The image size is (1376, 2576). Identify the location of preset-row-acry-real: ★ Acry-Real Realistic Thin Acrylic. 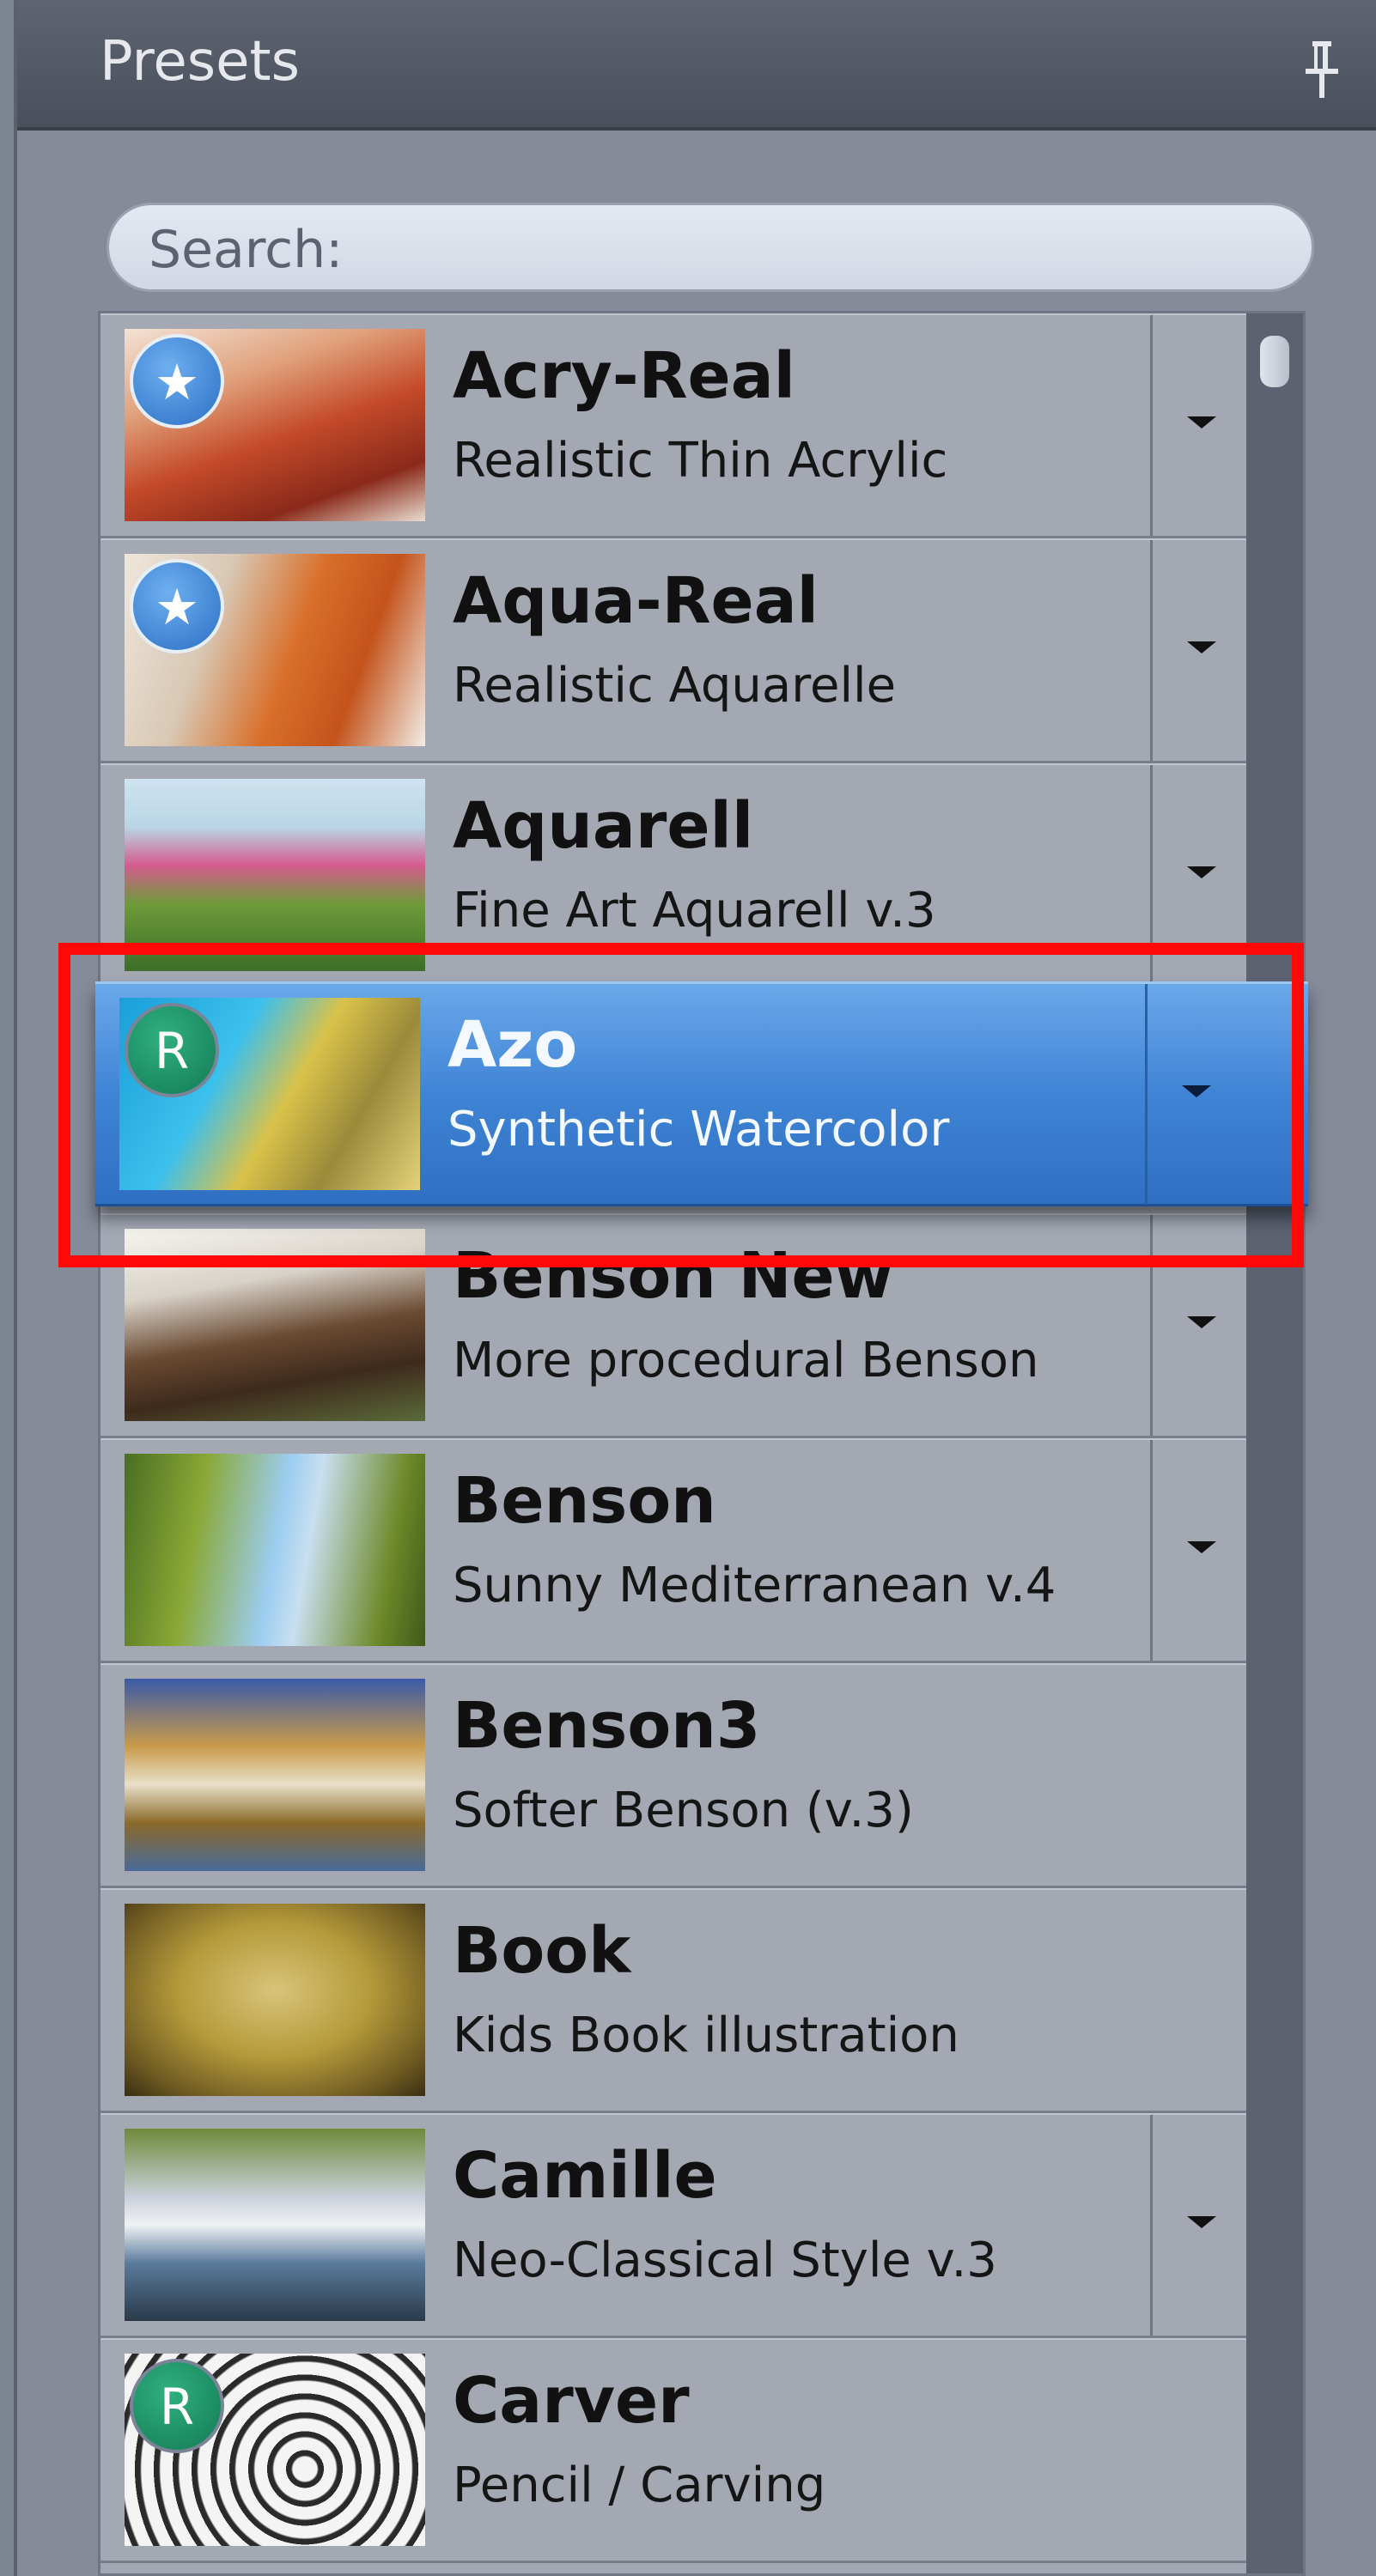
(701, 425).